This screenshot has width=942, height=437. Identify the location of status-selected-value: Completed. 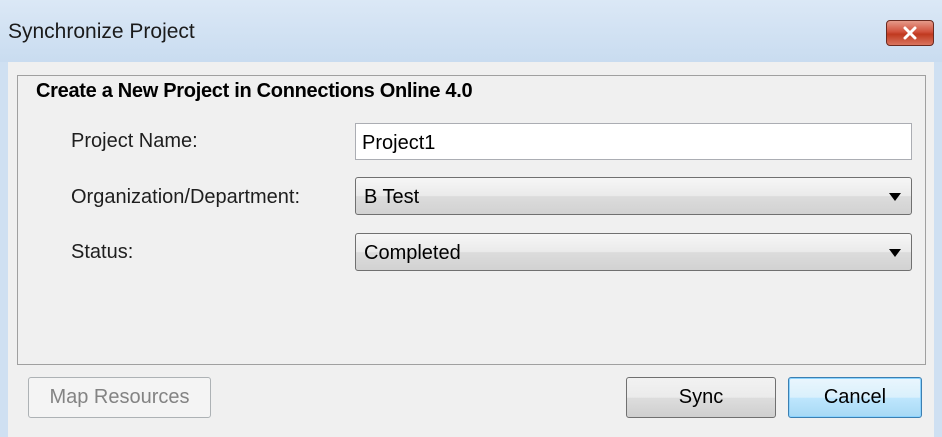
(412, 253).